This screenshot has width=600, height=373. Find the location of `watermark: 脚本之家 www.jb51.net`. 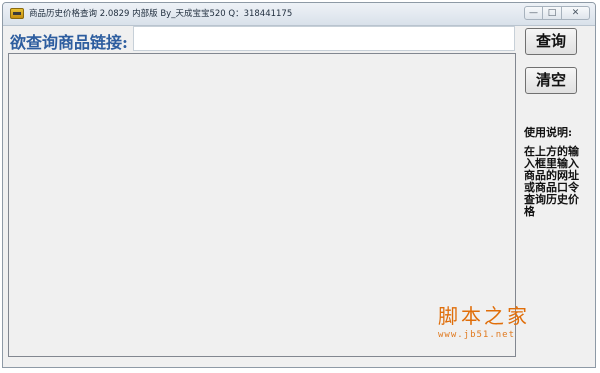

watermark: 脚本之家 www.jb51.net is located at coordinates (498, 320).